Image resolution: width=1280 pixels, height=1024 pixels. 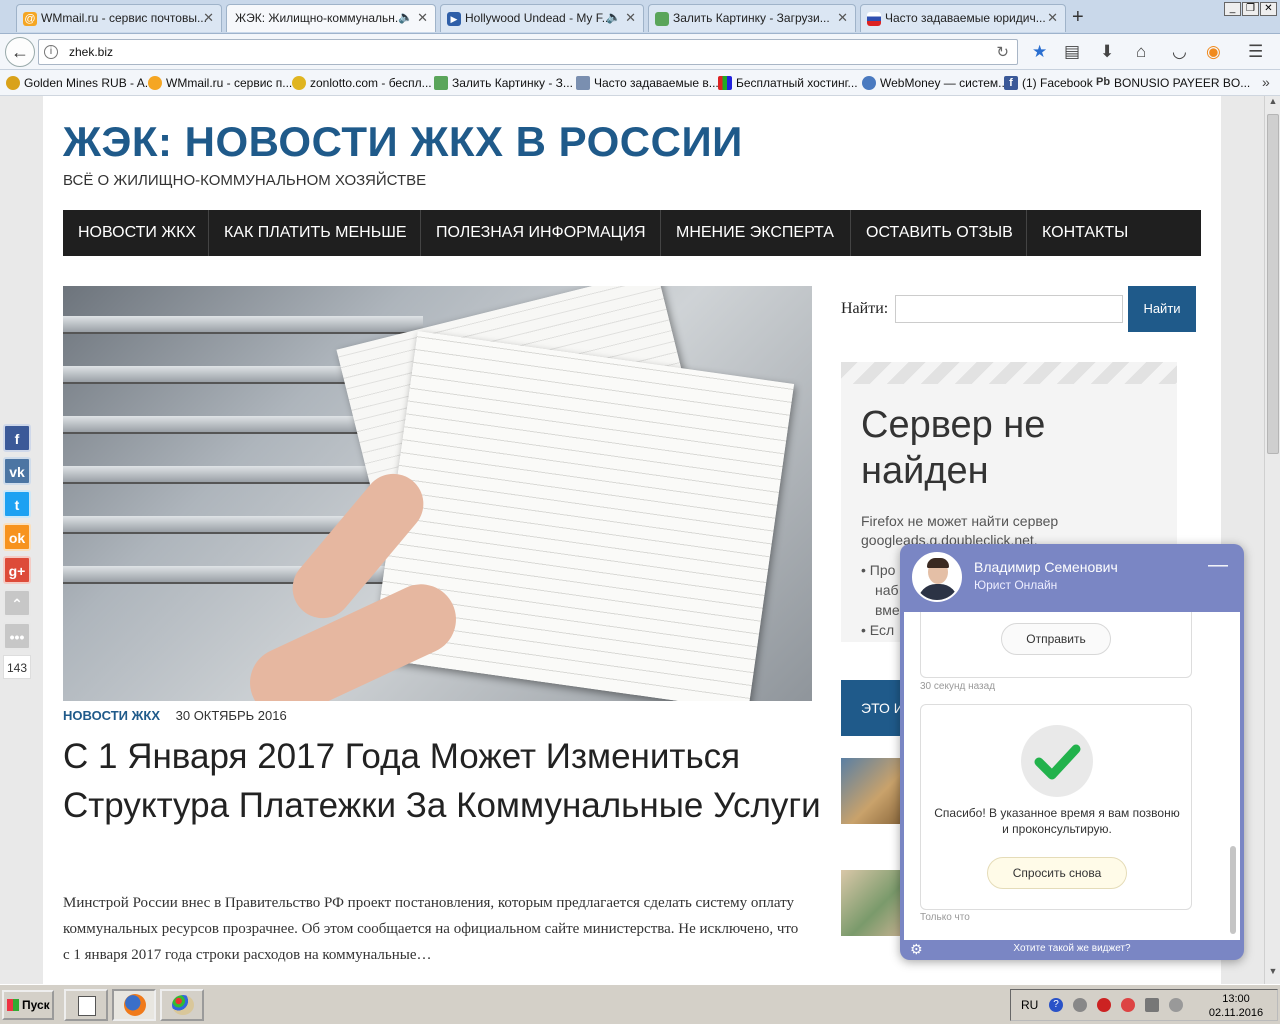 What do you see at coordinates (1266, 82) in the screenshot?
I see `bookmarks-overflow-icon: »` at bounding box center [1266, 82].